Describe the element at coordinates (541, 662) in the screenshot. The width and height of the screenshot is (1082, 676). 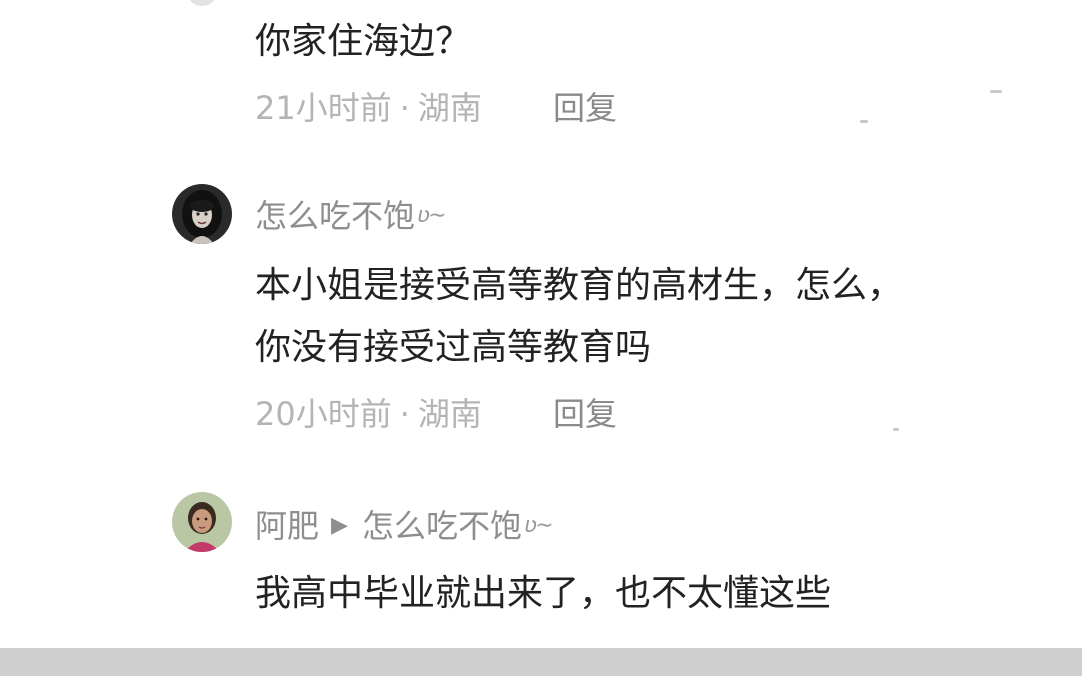
I see `bottom-bar` at that location.